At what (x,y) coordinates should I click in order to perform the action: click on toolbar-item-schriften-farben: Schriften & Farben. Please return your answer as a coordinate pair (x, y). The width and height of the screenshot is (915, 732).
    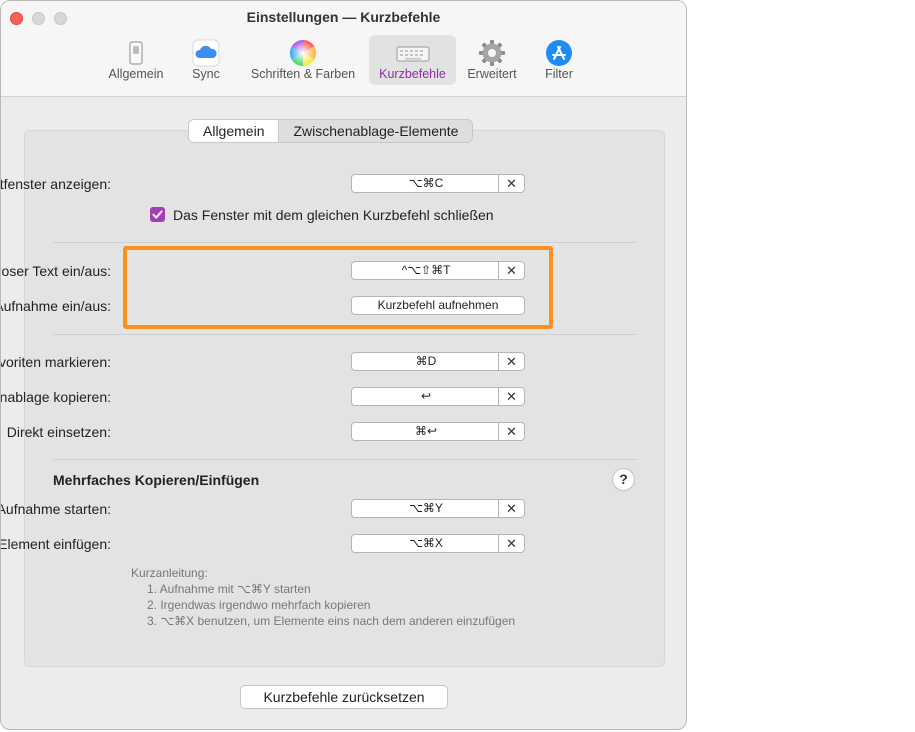
    Looking at the image, I should click on (303, 60).